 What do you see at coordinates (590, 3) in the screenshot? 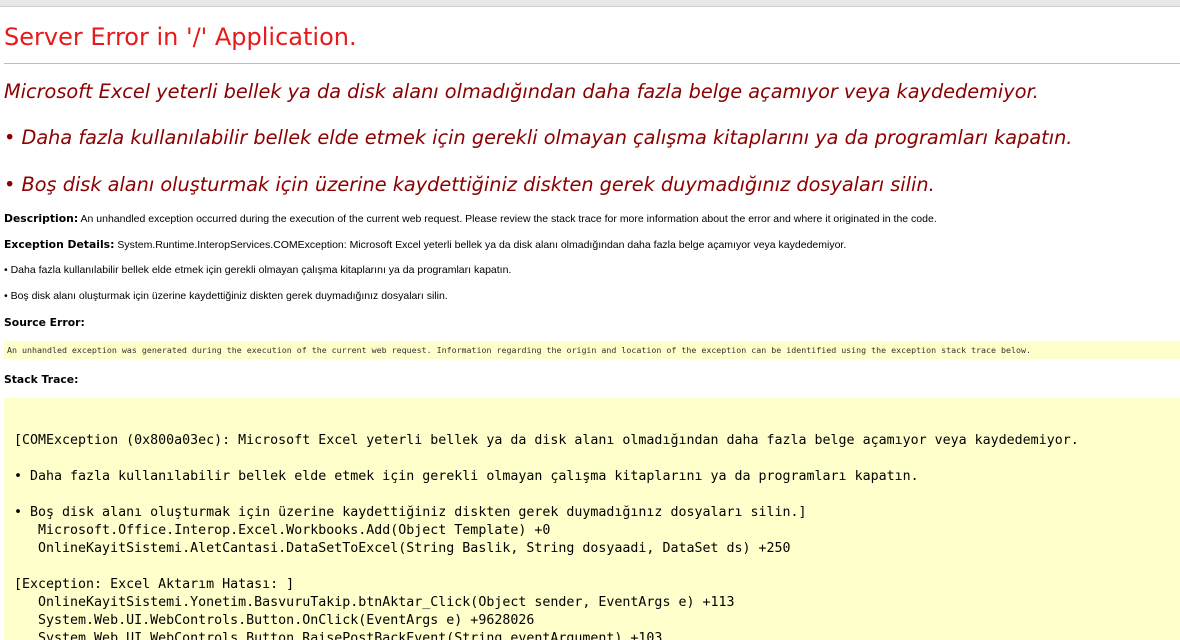
I see `browser-top-edge` at bounding box center [590, 3].